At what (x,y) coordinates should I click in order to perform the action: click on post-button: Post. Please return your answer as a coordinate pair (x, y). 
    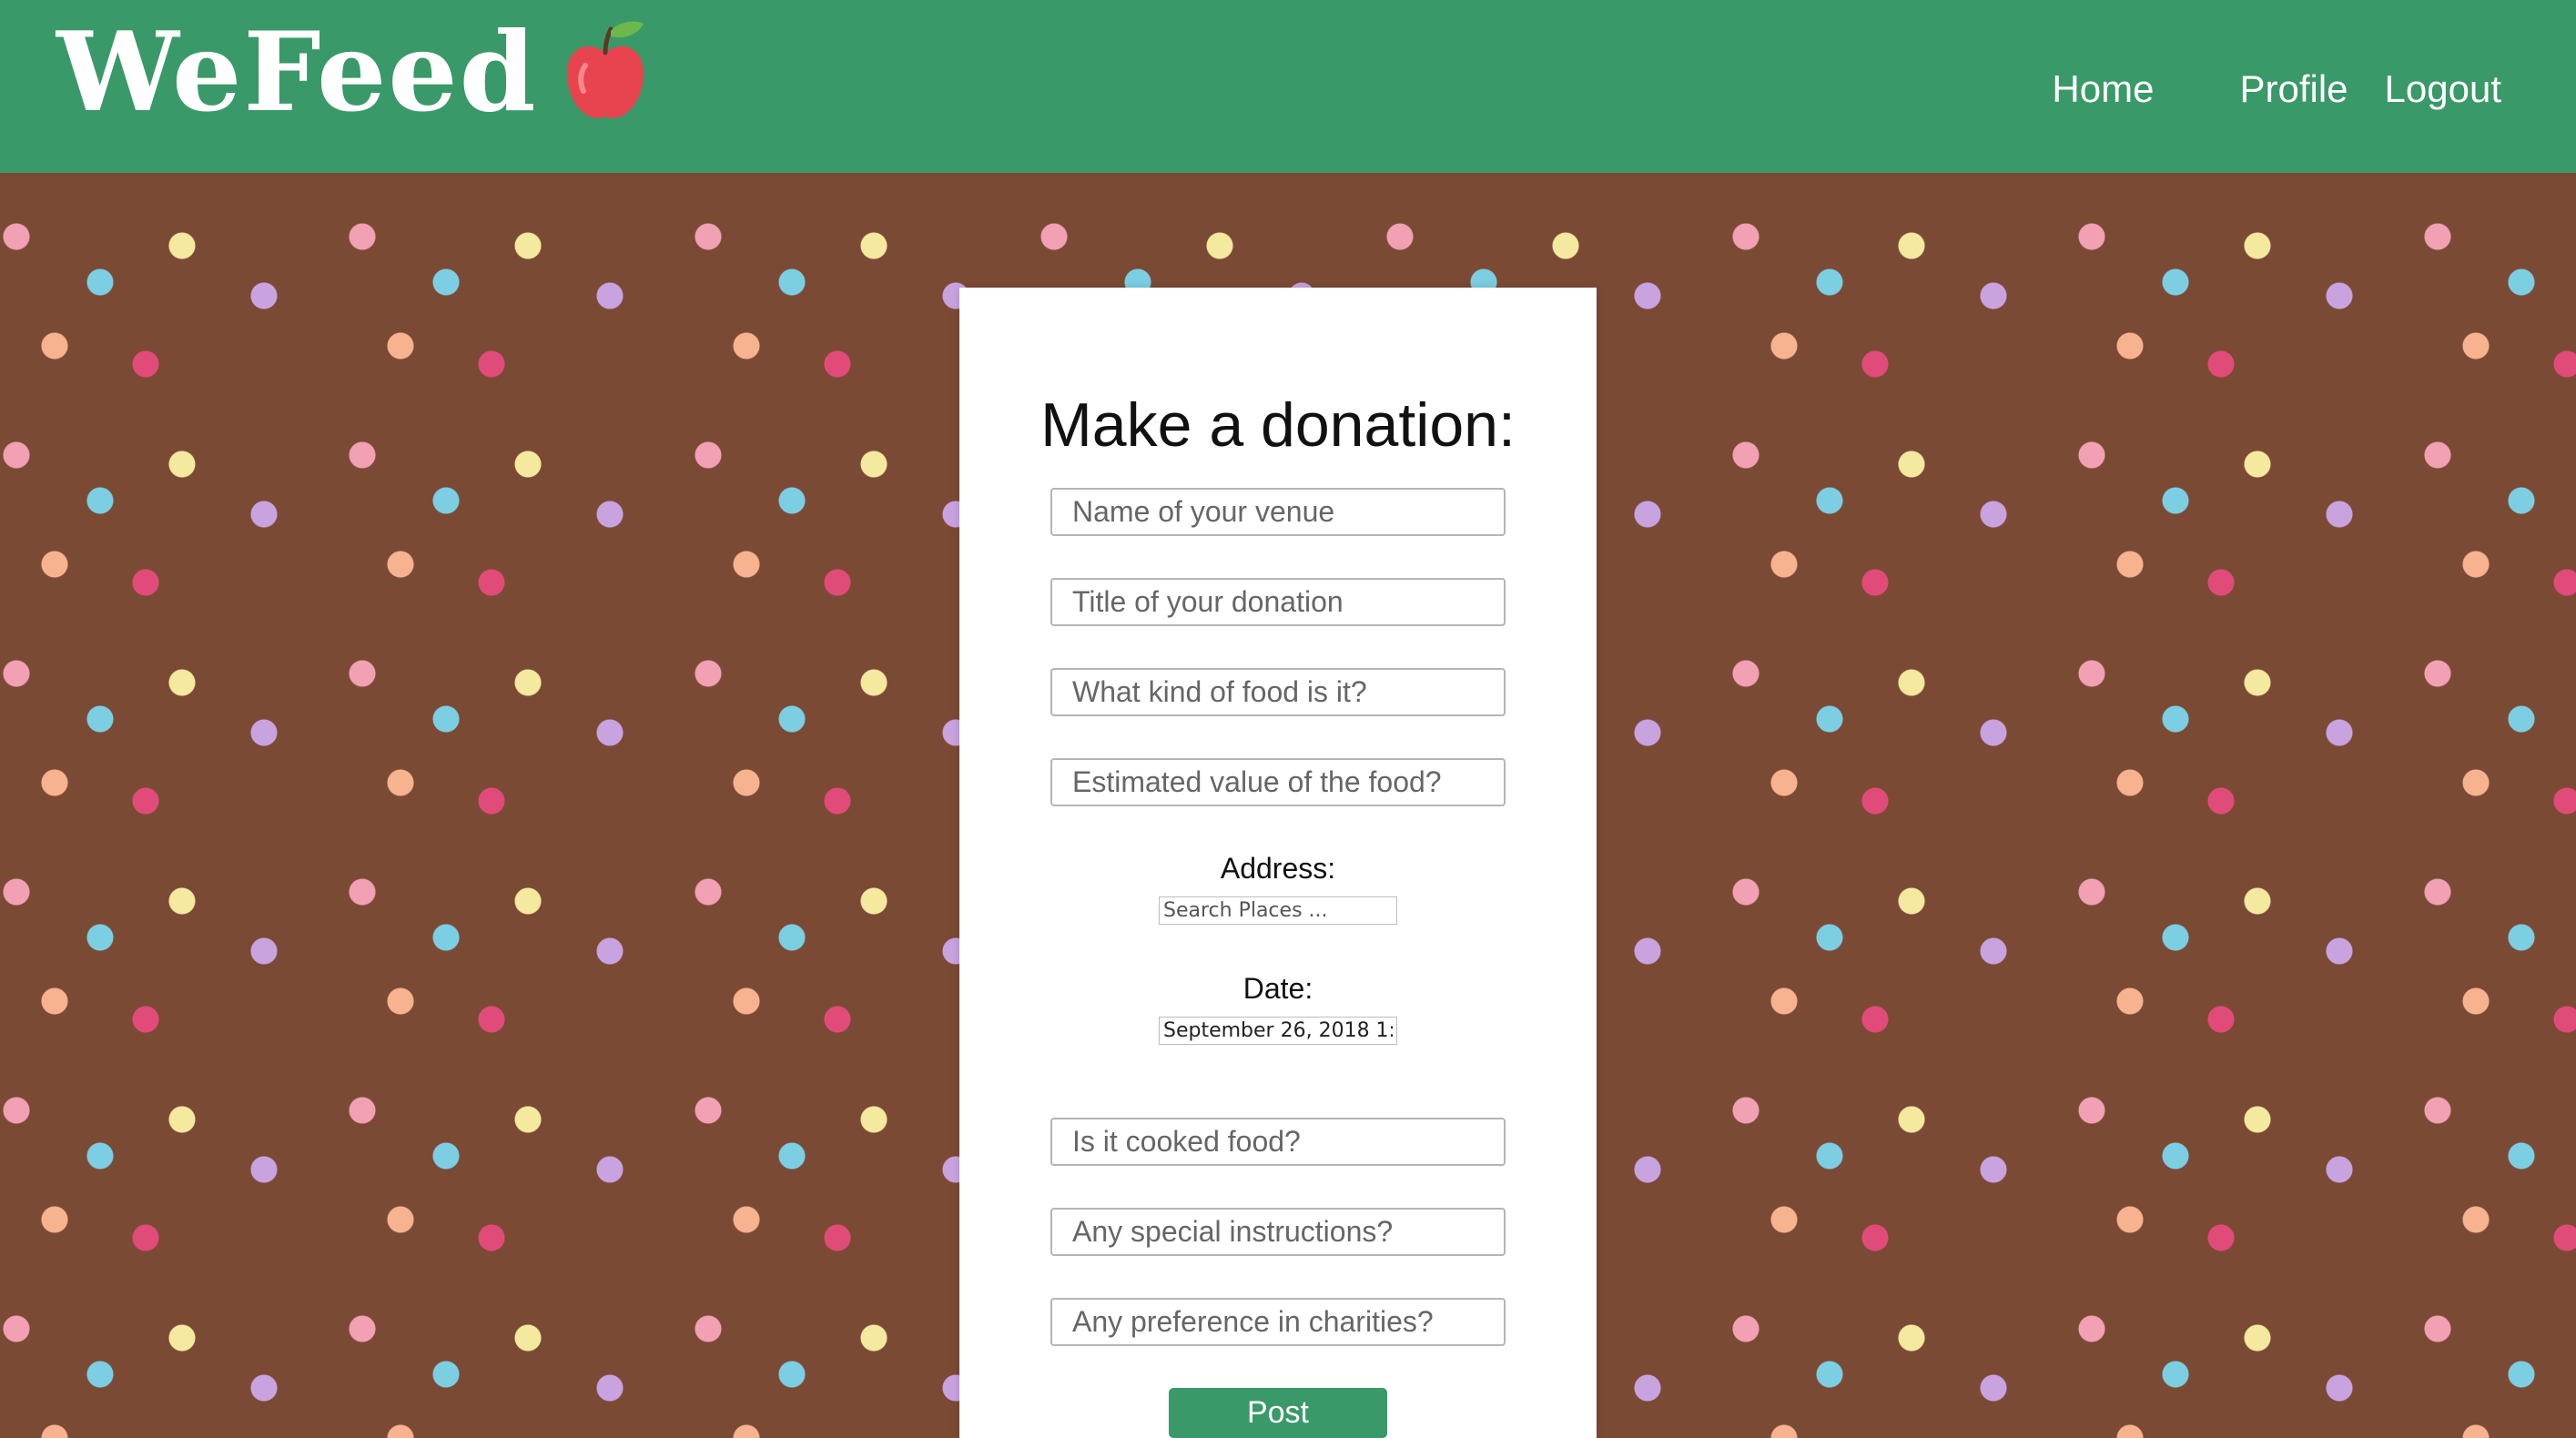
    Looking at the image, I should click on (1278, 1413).